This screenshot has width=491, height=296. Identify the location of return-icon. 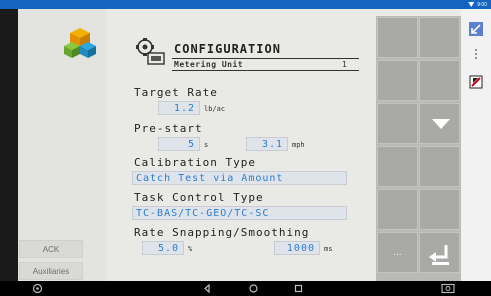
(439, 255).